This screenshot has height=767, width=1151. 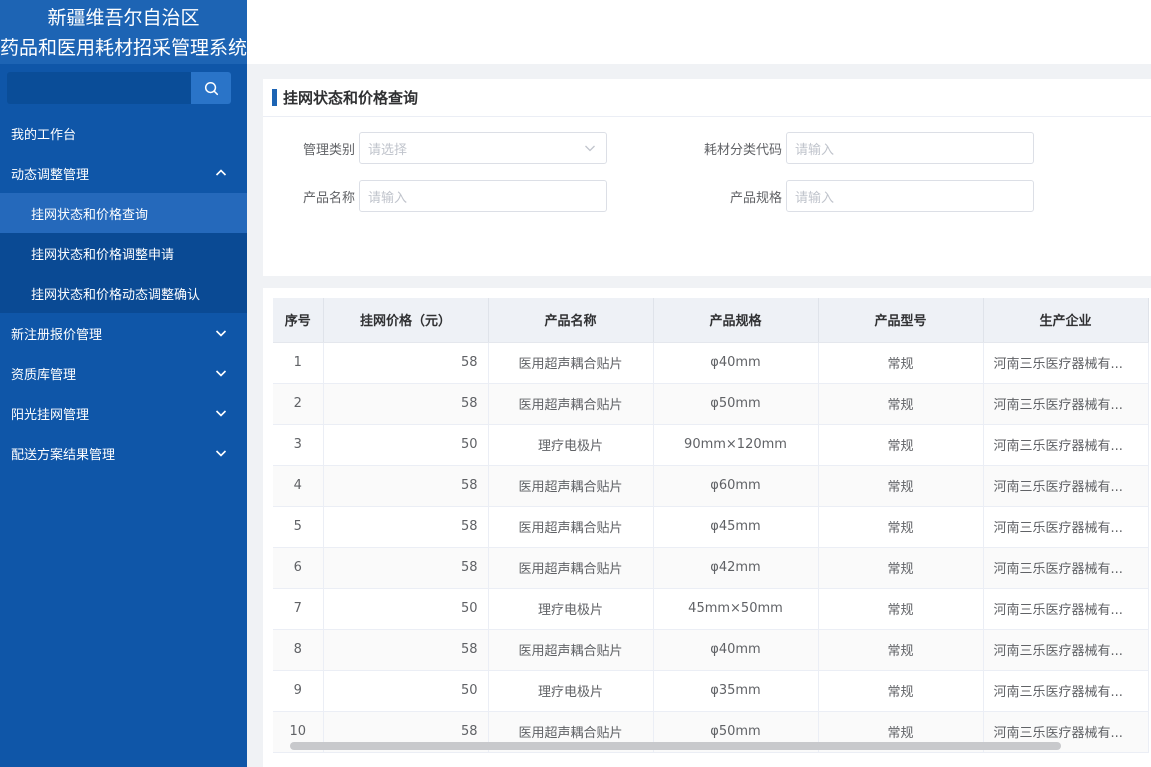 I want to click on top-header, so click(x=699, y=32).